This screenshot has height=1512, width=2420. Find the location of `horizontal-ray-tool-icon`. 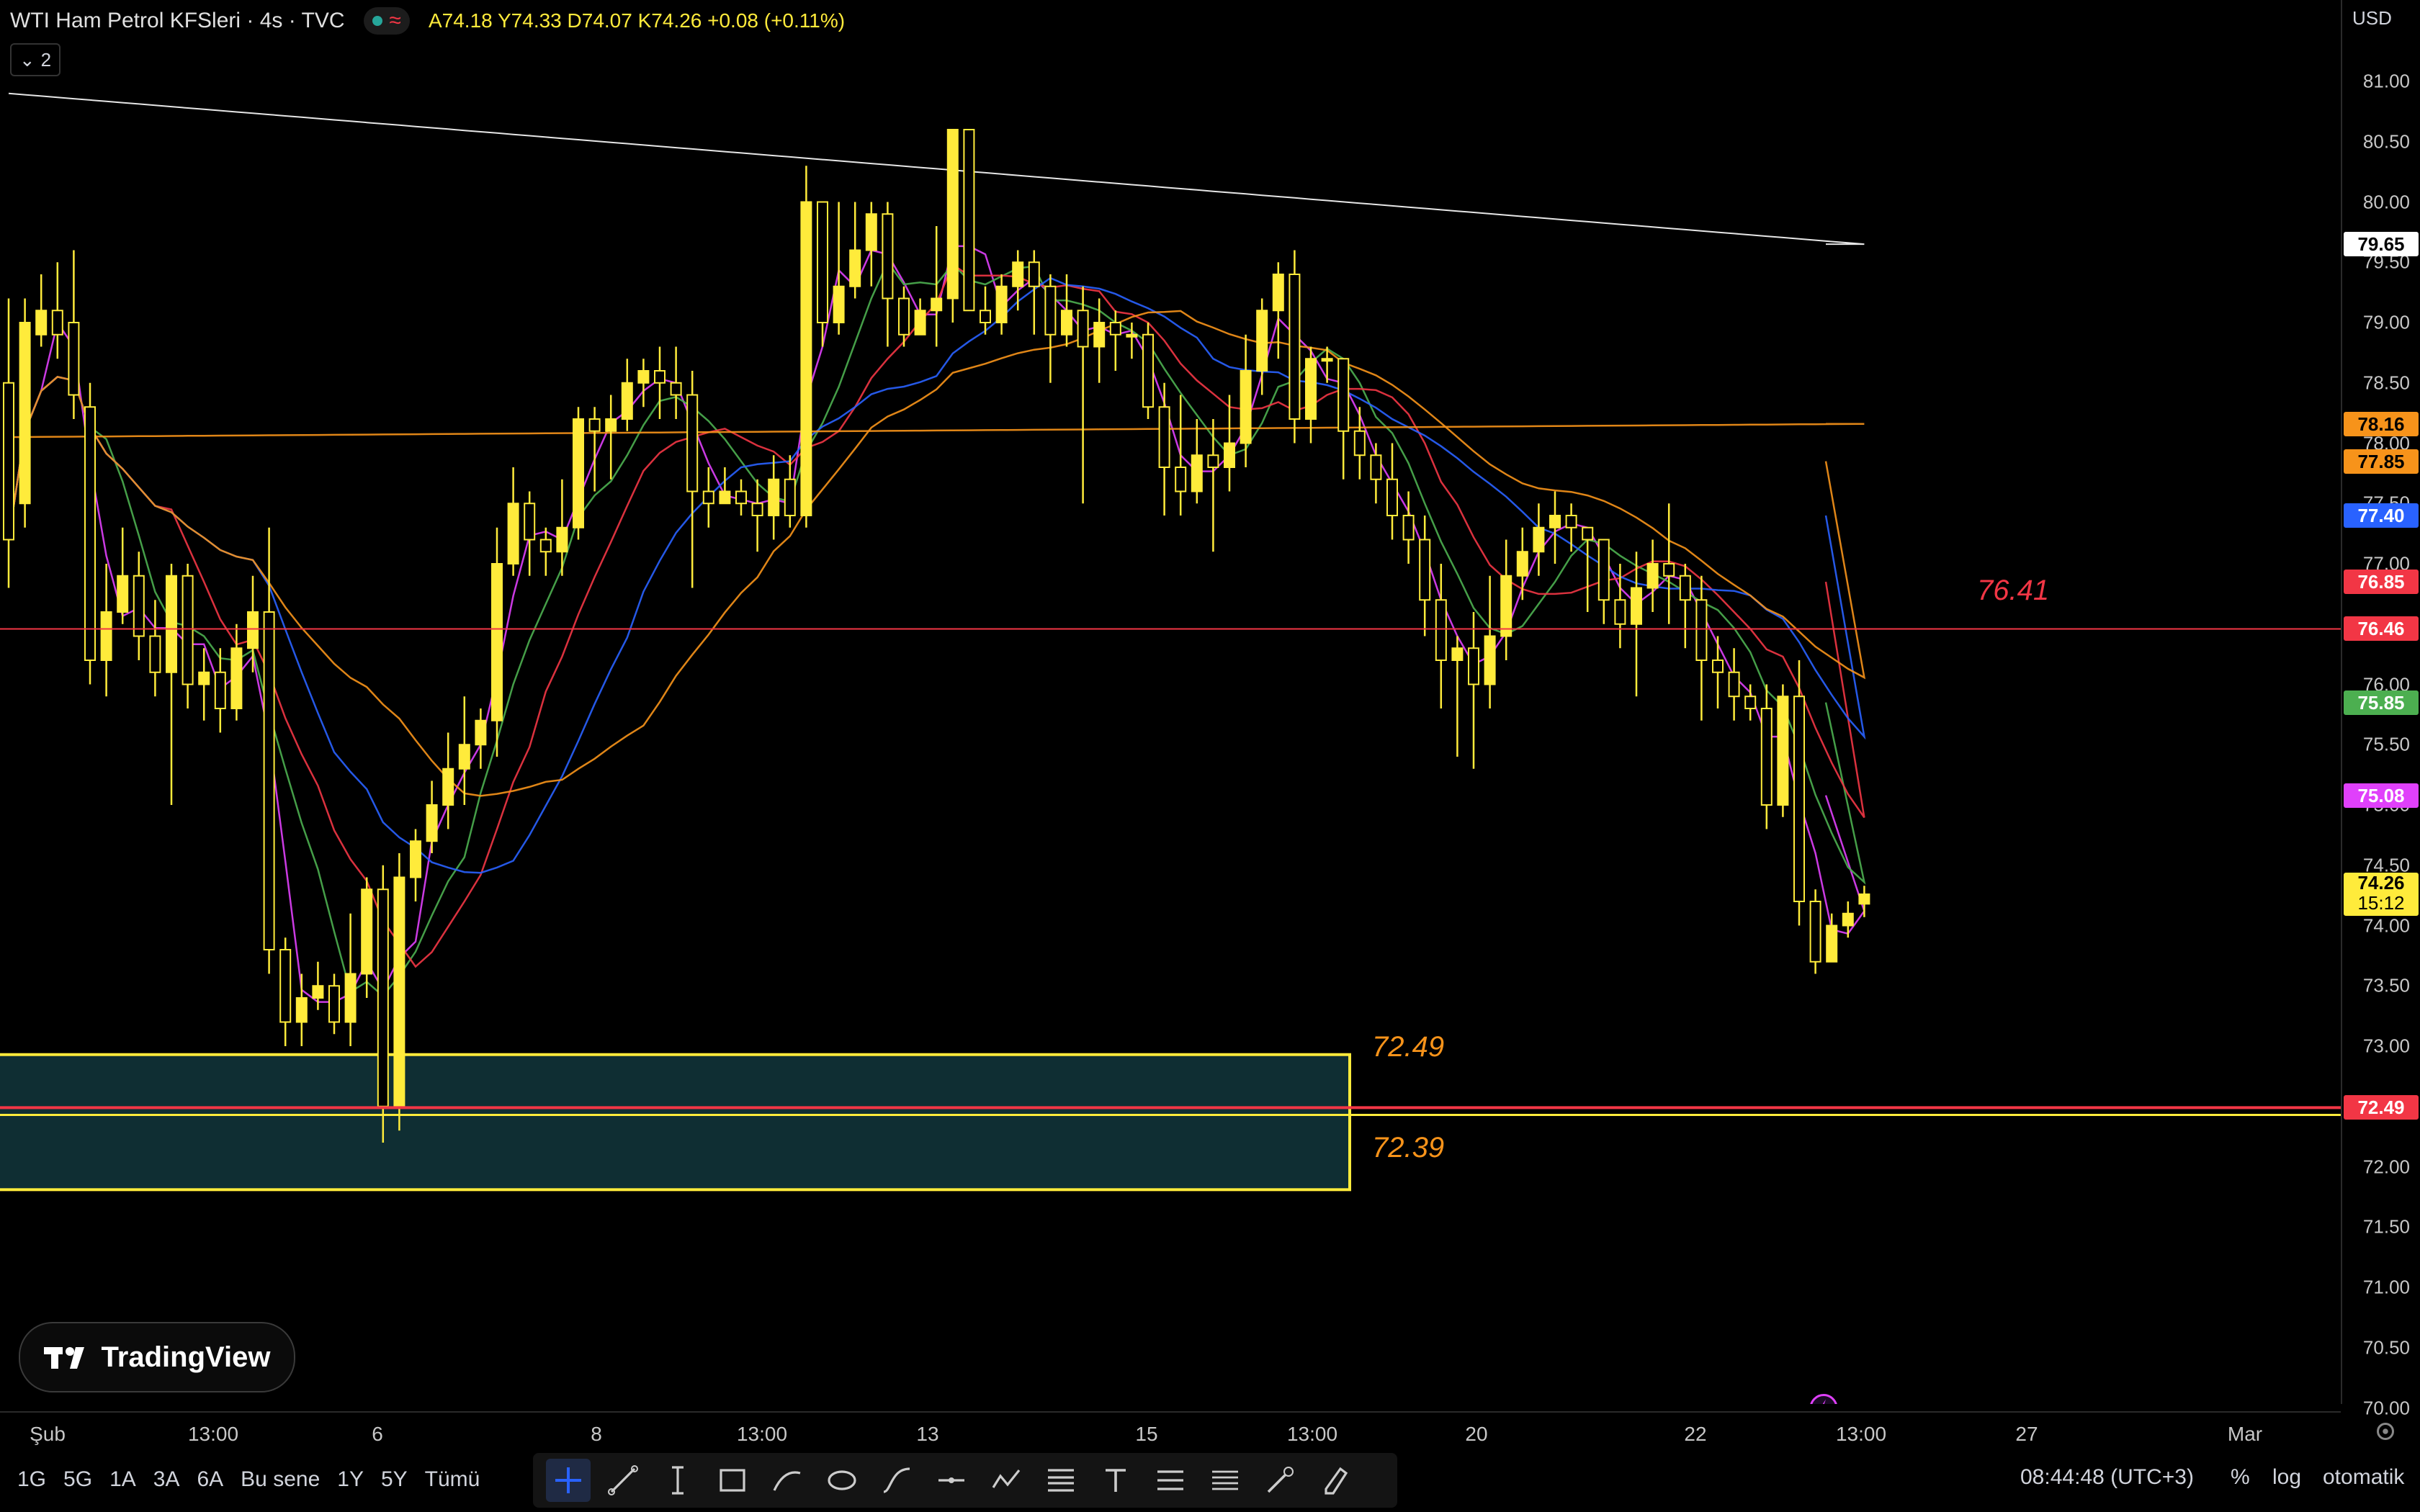

horizontal-ray-tool-icon is located at coordinates (952, 1480).